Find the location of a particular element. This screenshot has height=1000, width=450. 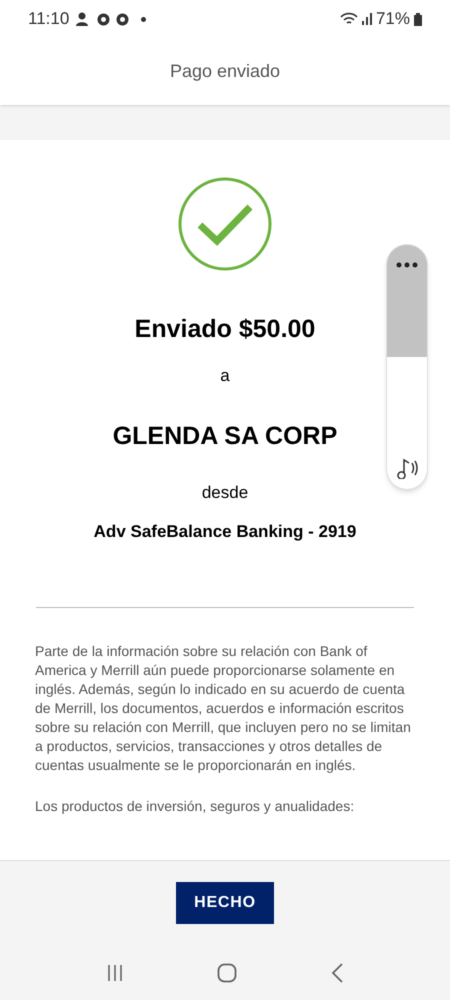

recent-apps-icon is located at coordinates (115, 973).